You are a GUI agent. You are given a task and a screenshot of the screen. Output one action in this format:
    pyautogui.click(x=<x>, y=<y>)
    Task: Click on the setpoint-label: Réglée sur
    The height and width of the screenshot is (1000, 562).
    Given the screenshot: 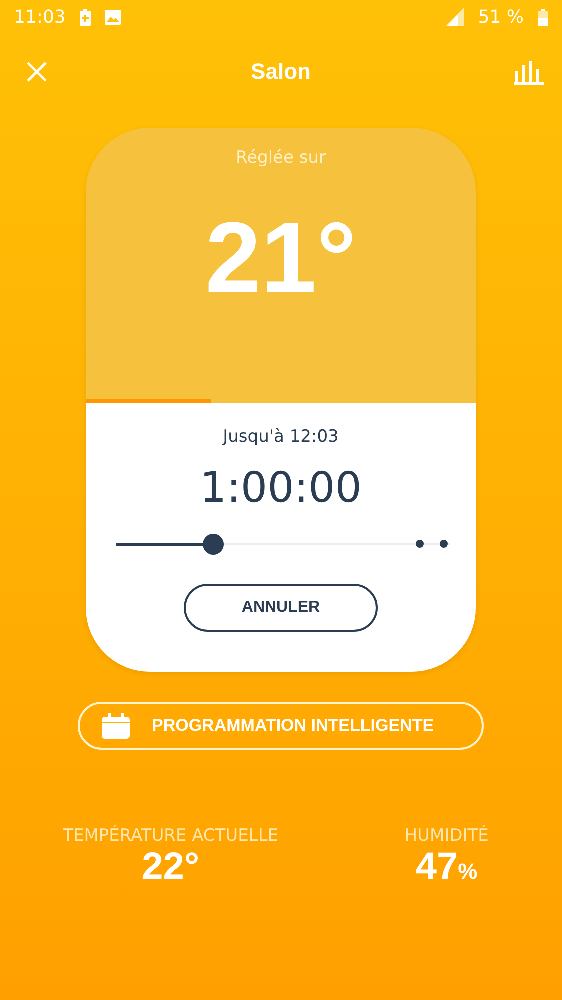 What is the action you would take?
    pyautogui.click(x=281, y=158)
    